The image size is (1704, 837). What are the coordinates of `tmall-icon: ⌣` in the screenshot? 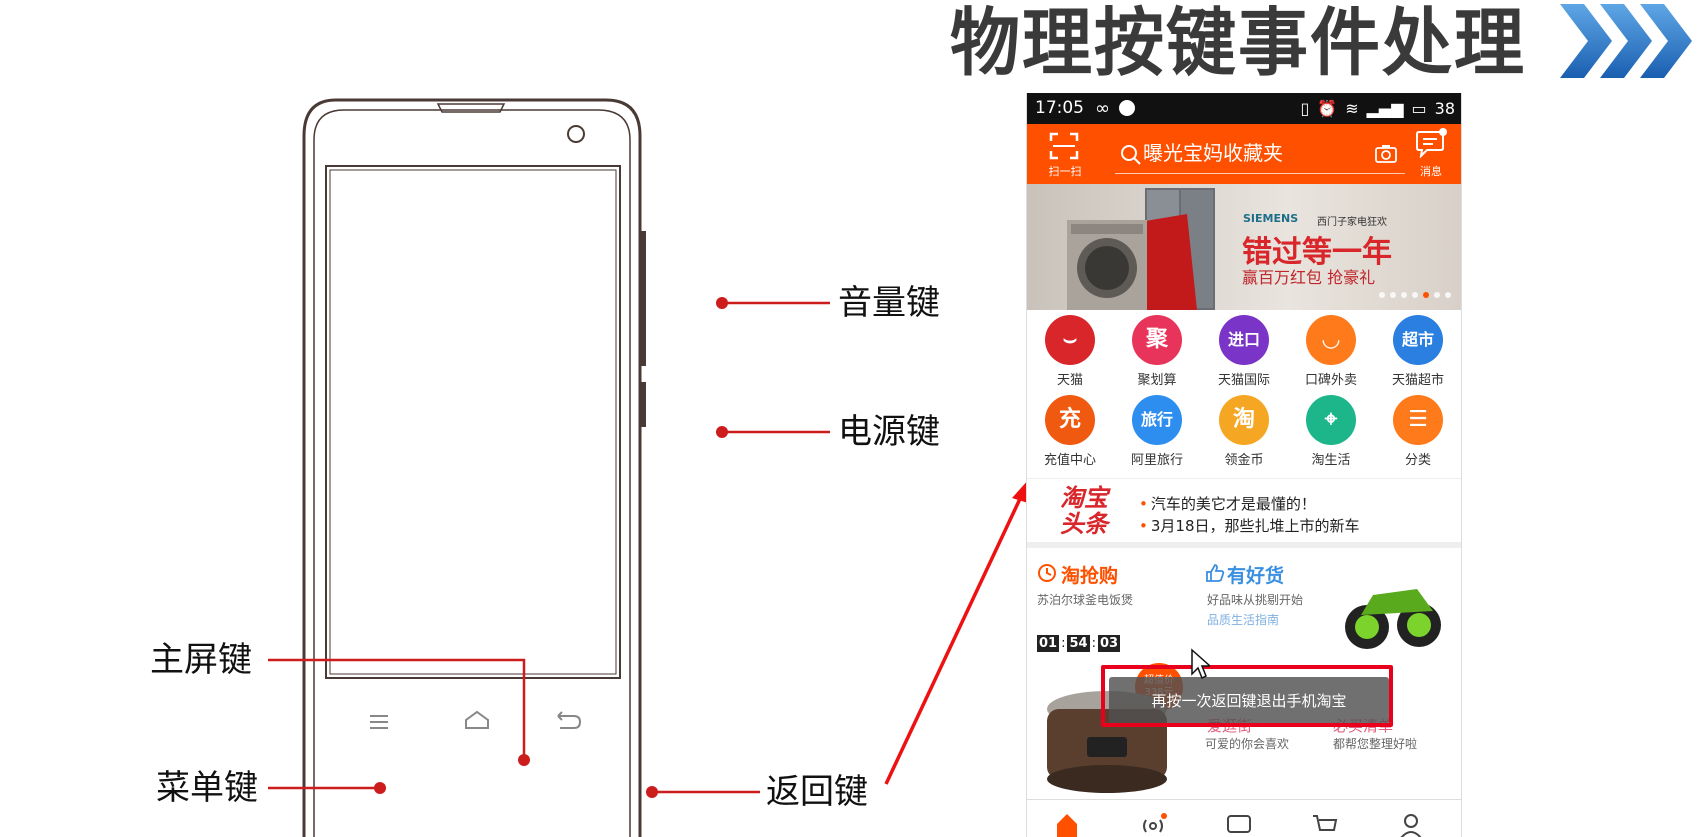 It's located at (1070, 340).